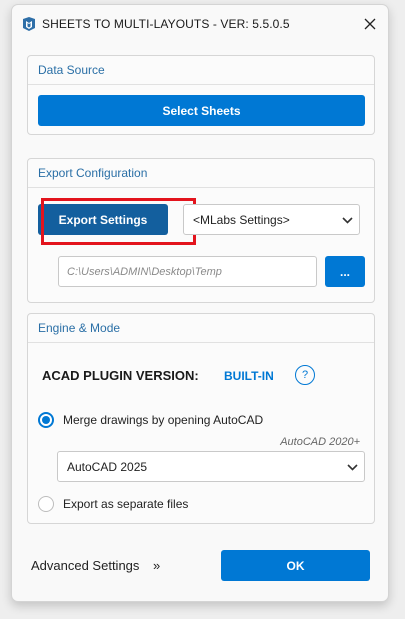  What do you see at coordinates (46, 420) in the screenshot?
I see `merge-drawings-radio` at bounding box center [46, 420].